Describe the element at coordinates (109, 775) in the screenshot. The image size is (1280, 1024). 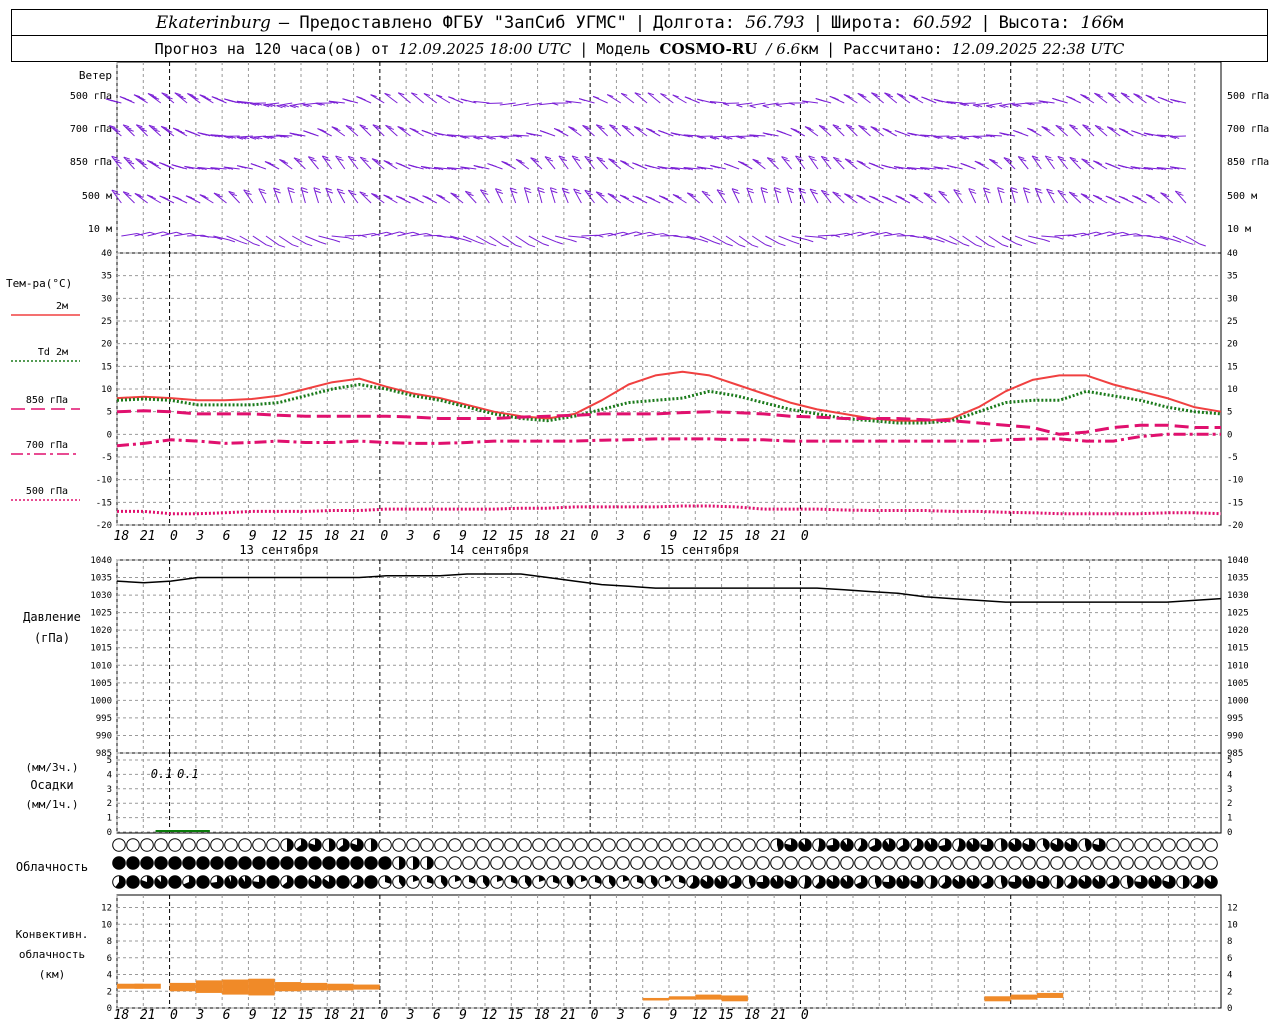
I see `precip-tick-label-left: 4` at that location.